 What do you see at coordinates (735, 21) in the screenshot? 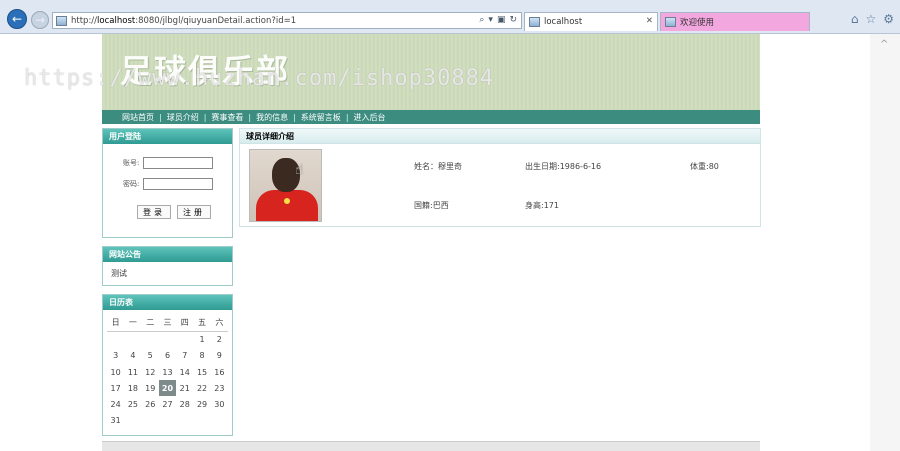
I see `tab-welcome: 欢迎使用` at bounding box center [735, 21].